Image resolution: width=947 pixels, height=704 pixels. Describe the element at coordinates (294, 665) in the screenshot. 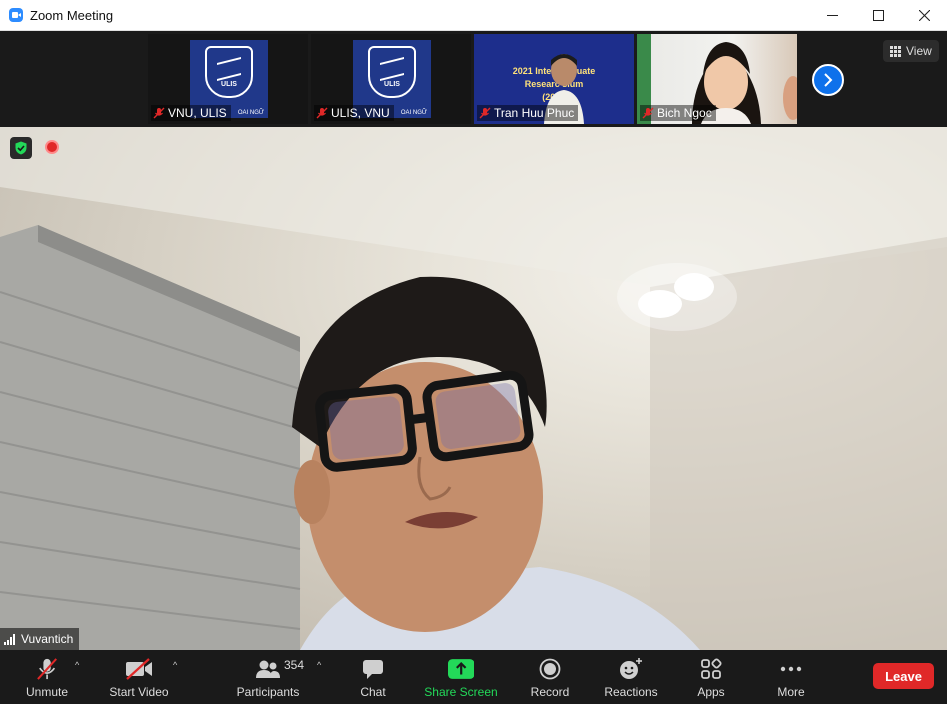

I see `participants-count: 354` at that location.